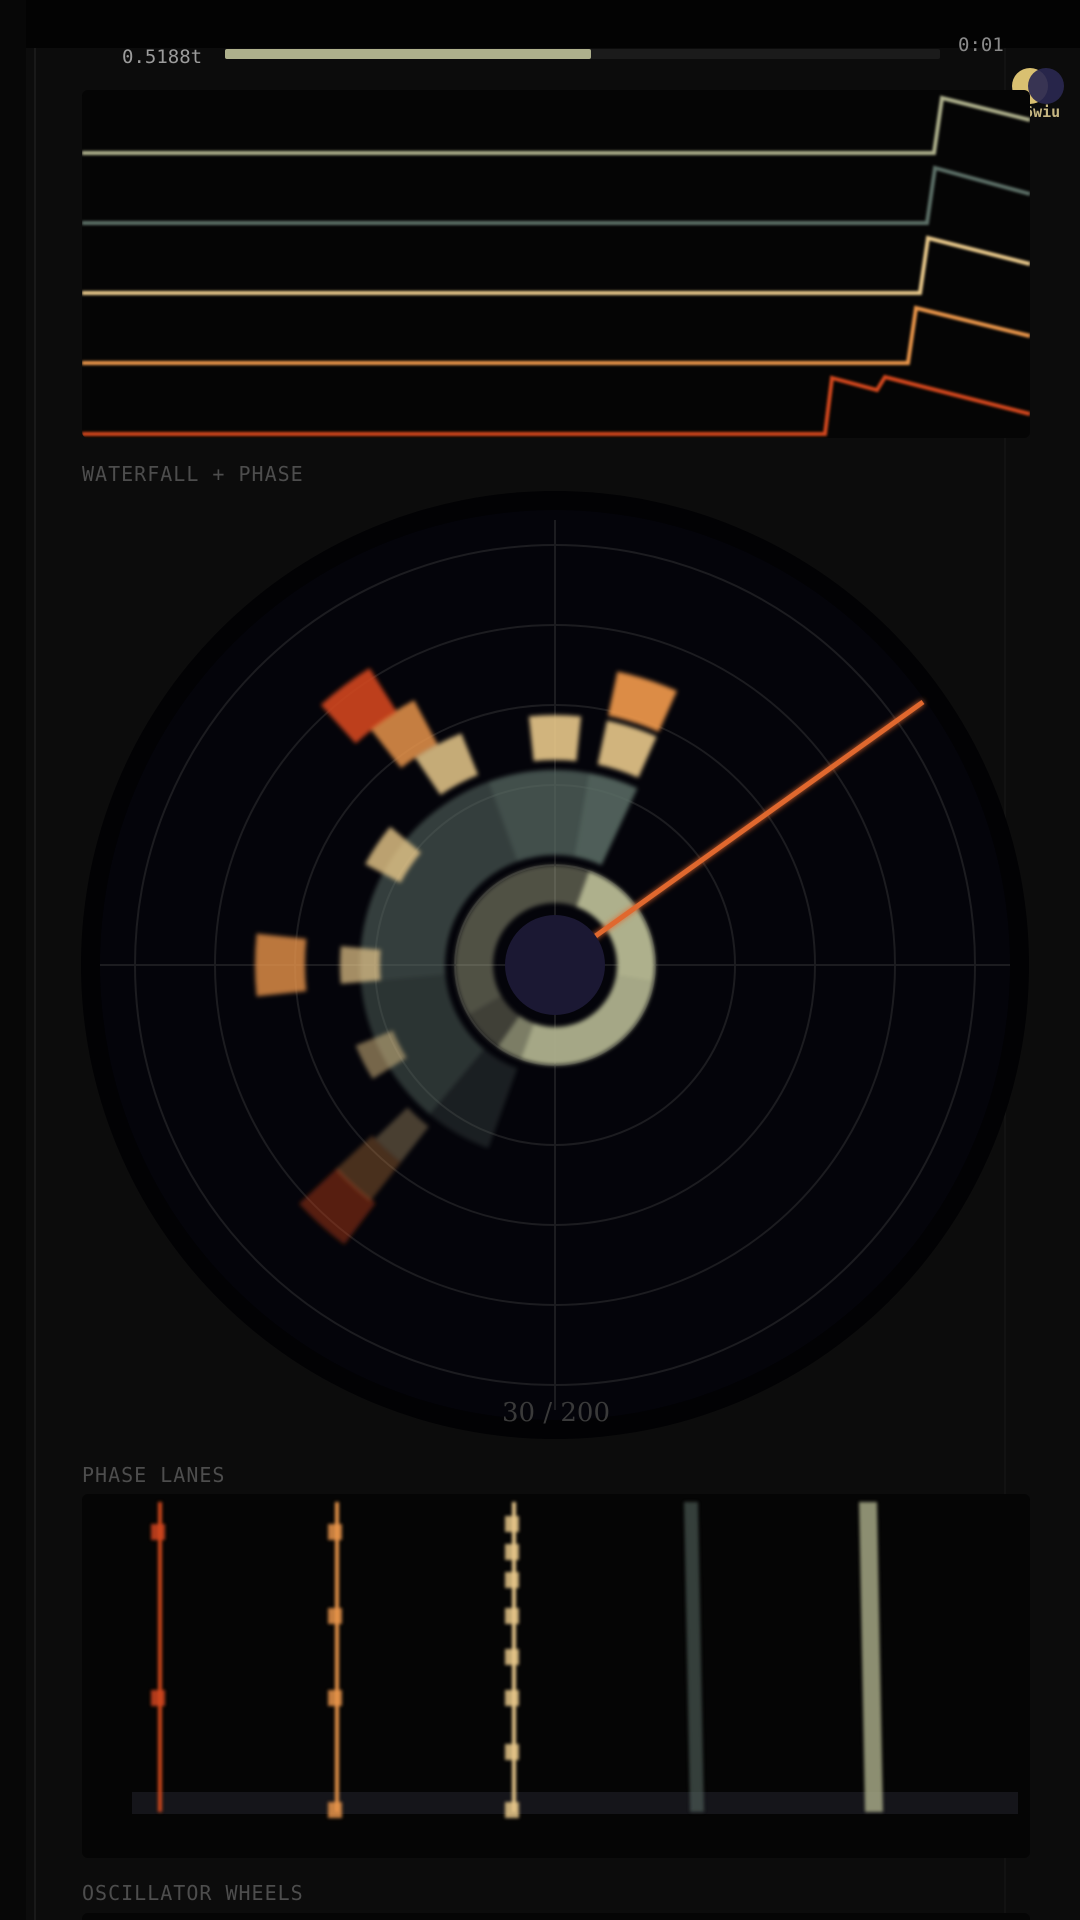 This screenshot has height=1920, width=1080. I want to click on top-bar, so click(540, 24).